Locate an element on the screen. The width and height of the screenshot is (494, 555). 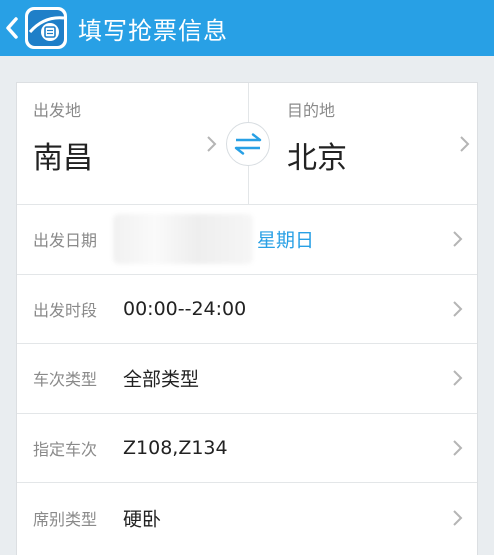
swap-icon is located at coordinates (248, 144).